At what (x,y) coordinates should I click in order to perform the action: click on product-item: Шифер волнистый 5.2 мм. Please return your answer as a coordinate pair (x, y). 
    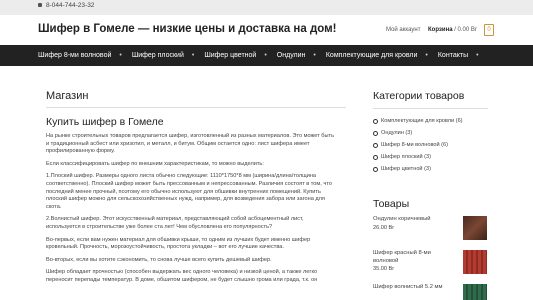
    Looking at the image, I should click on (433, 292).